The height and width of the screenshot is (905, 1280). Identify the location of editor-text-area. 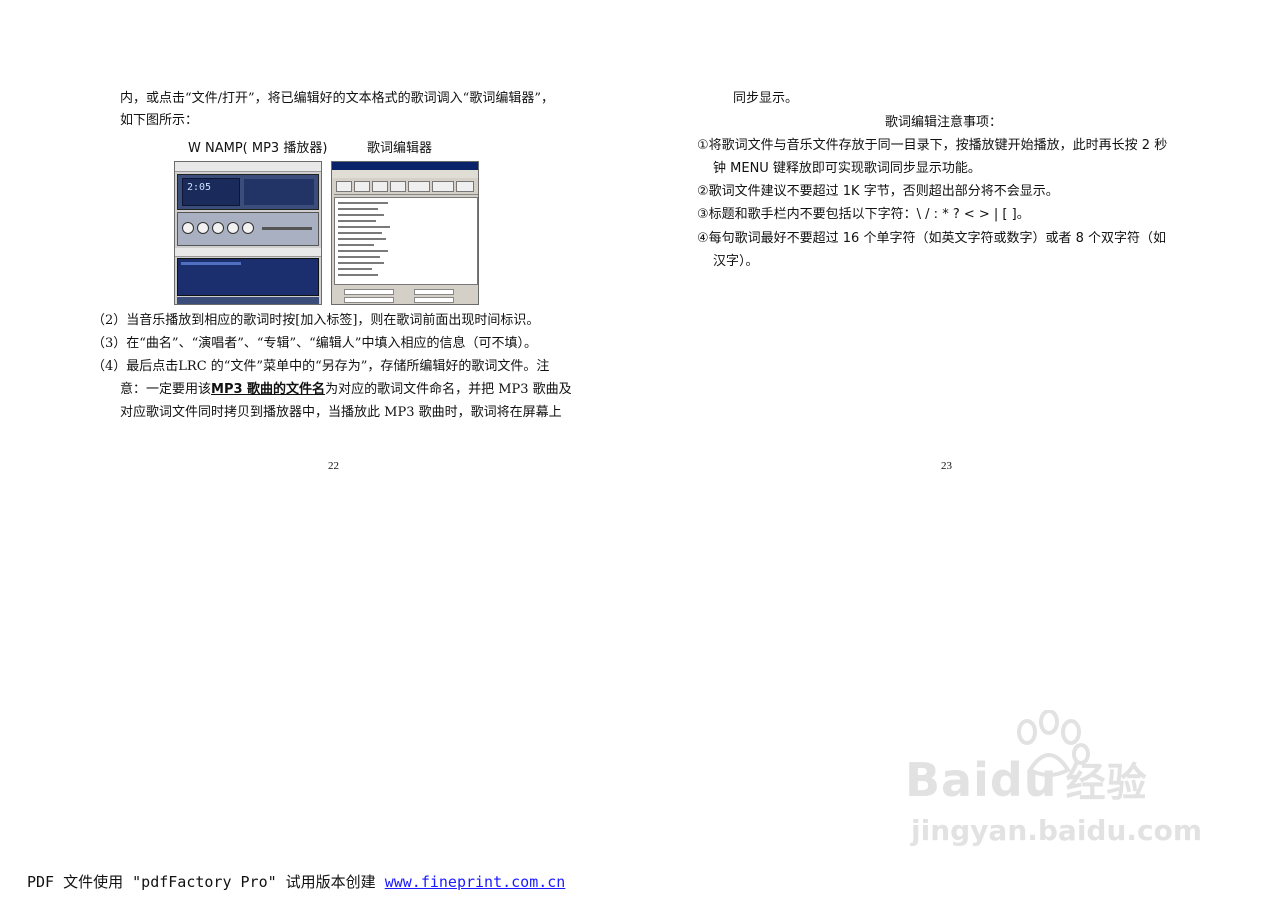
(406, 241).